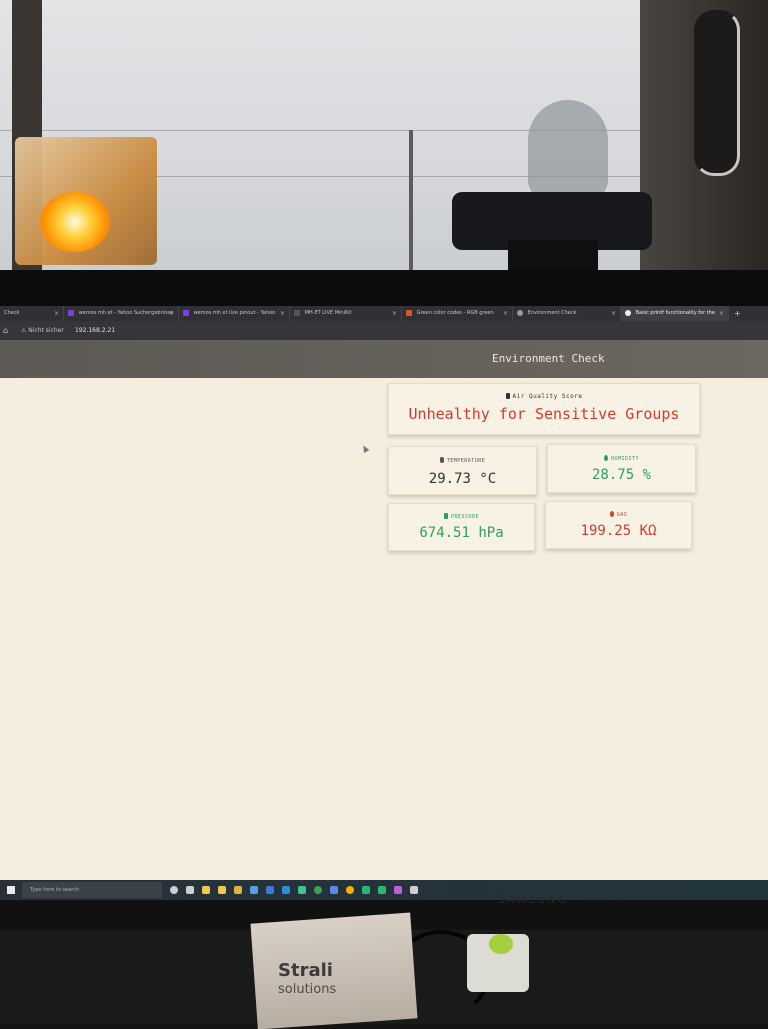 The width and height of the screenshot is (768, 1029). I want to click on tab-title: Green color codes - RGB green, so click(455, 313).